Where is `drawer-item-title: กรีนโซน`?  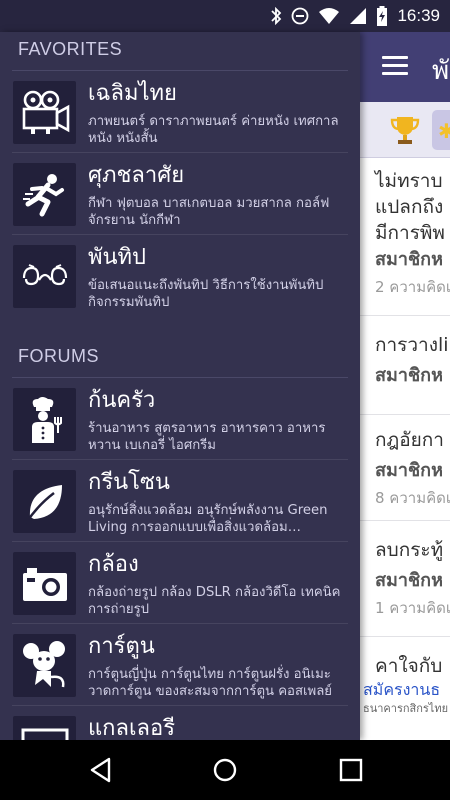
drawer-item-title: กรีนโซน is located at coordinates (129, 482).